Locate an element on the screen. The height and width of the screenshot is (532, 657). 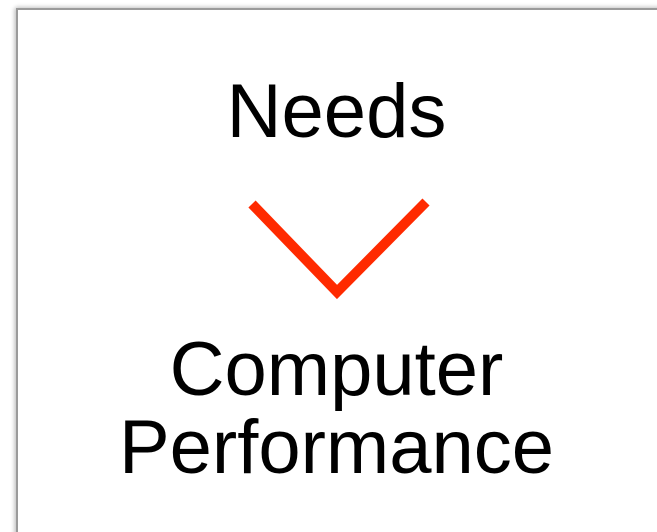
computer-text: Computer is located at coordinates (336, 369).